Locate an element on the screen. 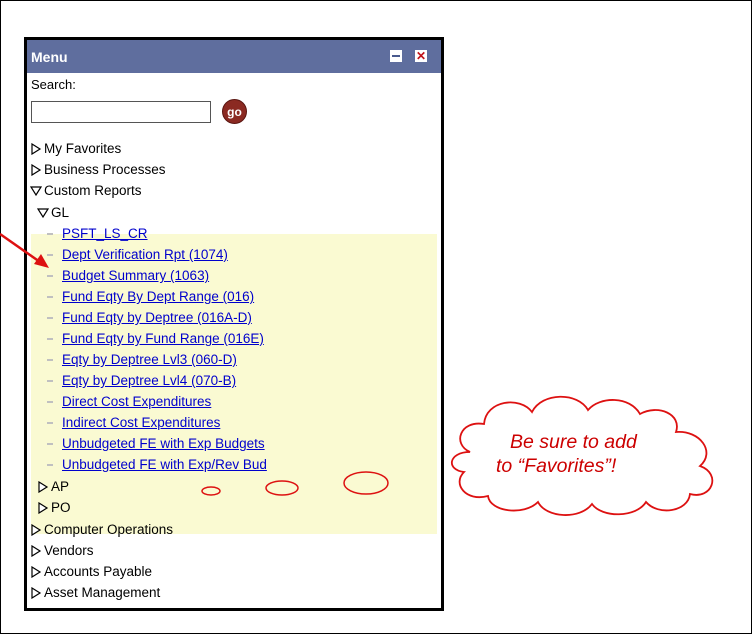  pointer-arrowhead-icon is located at coordinates (41, 261).